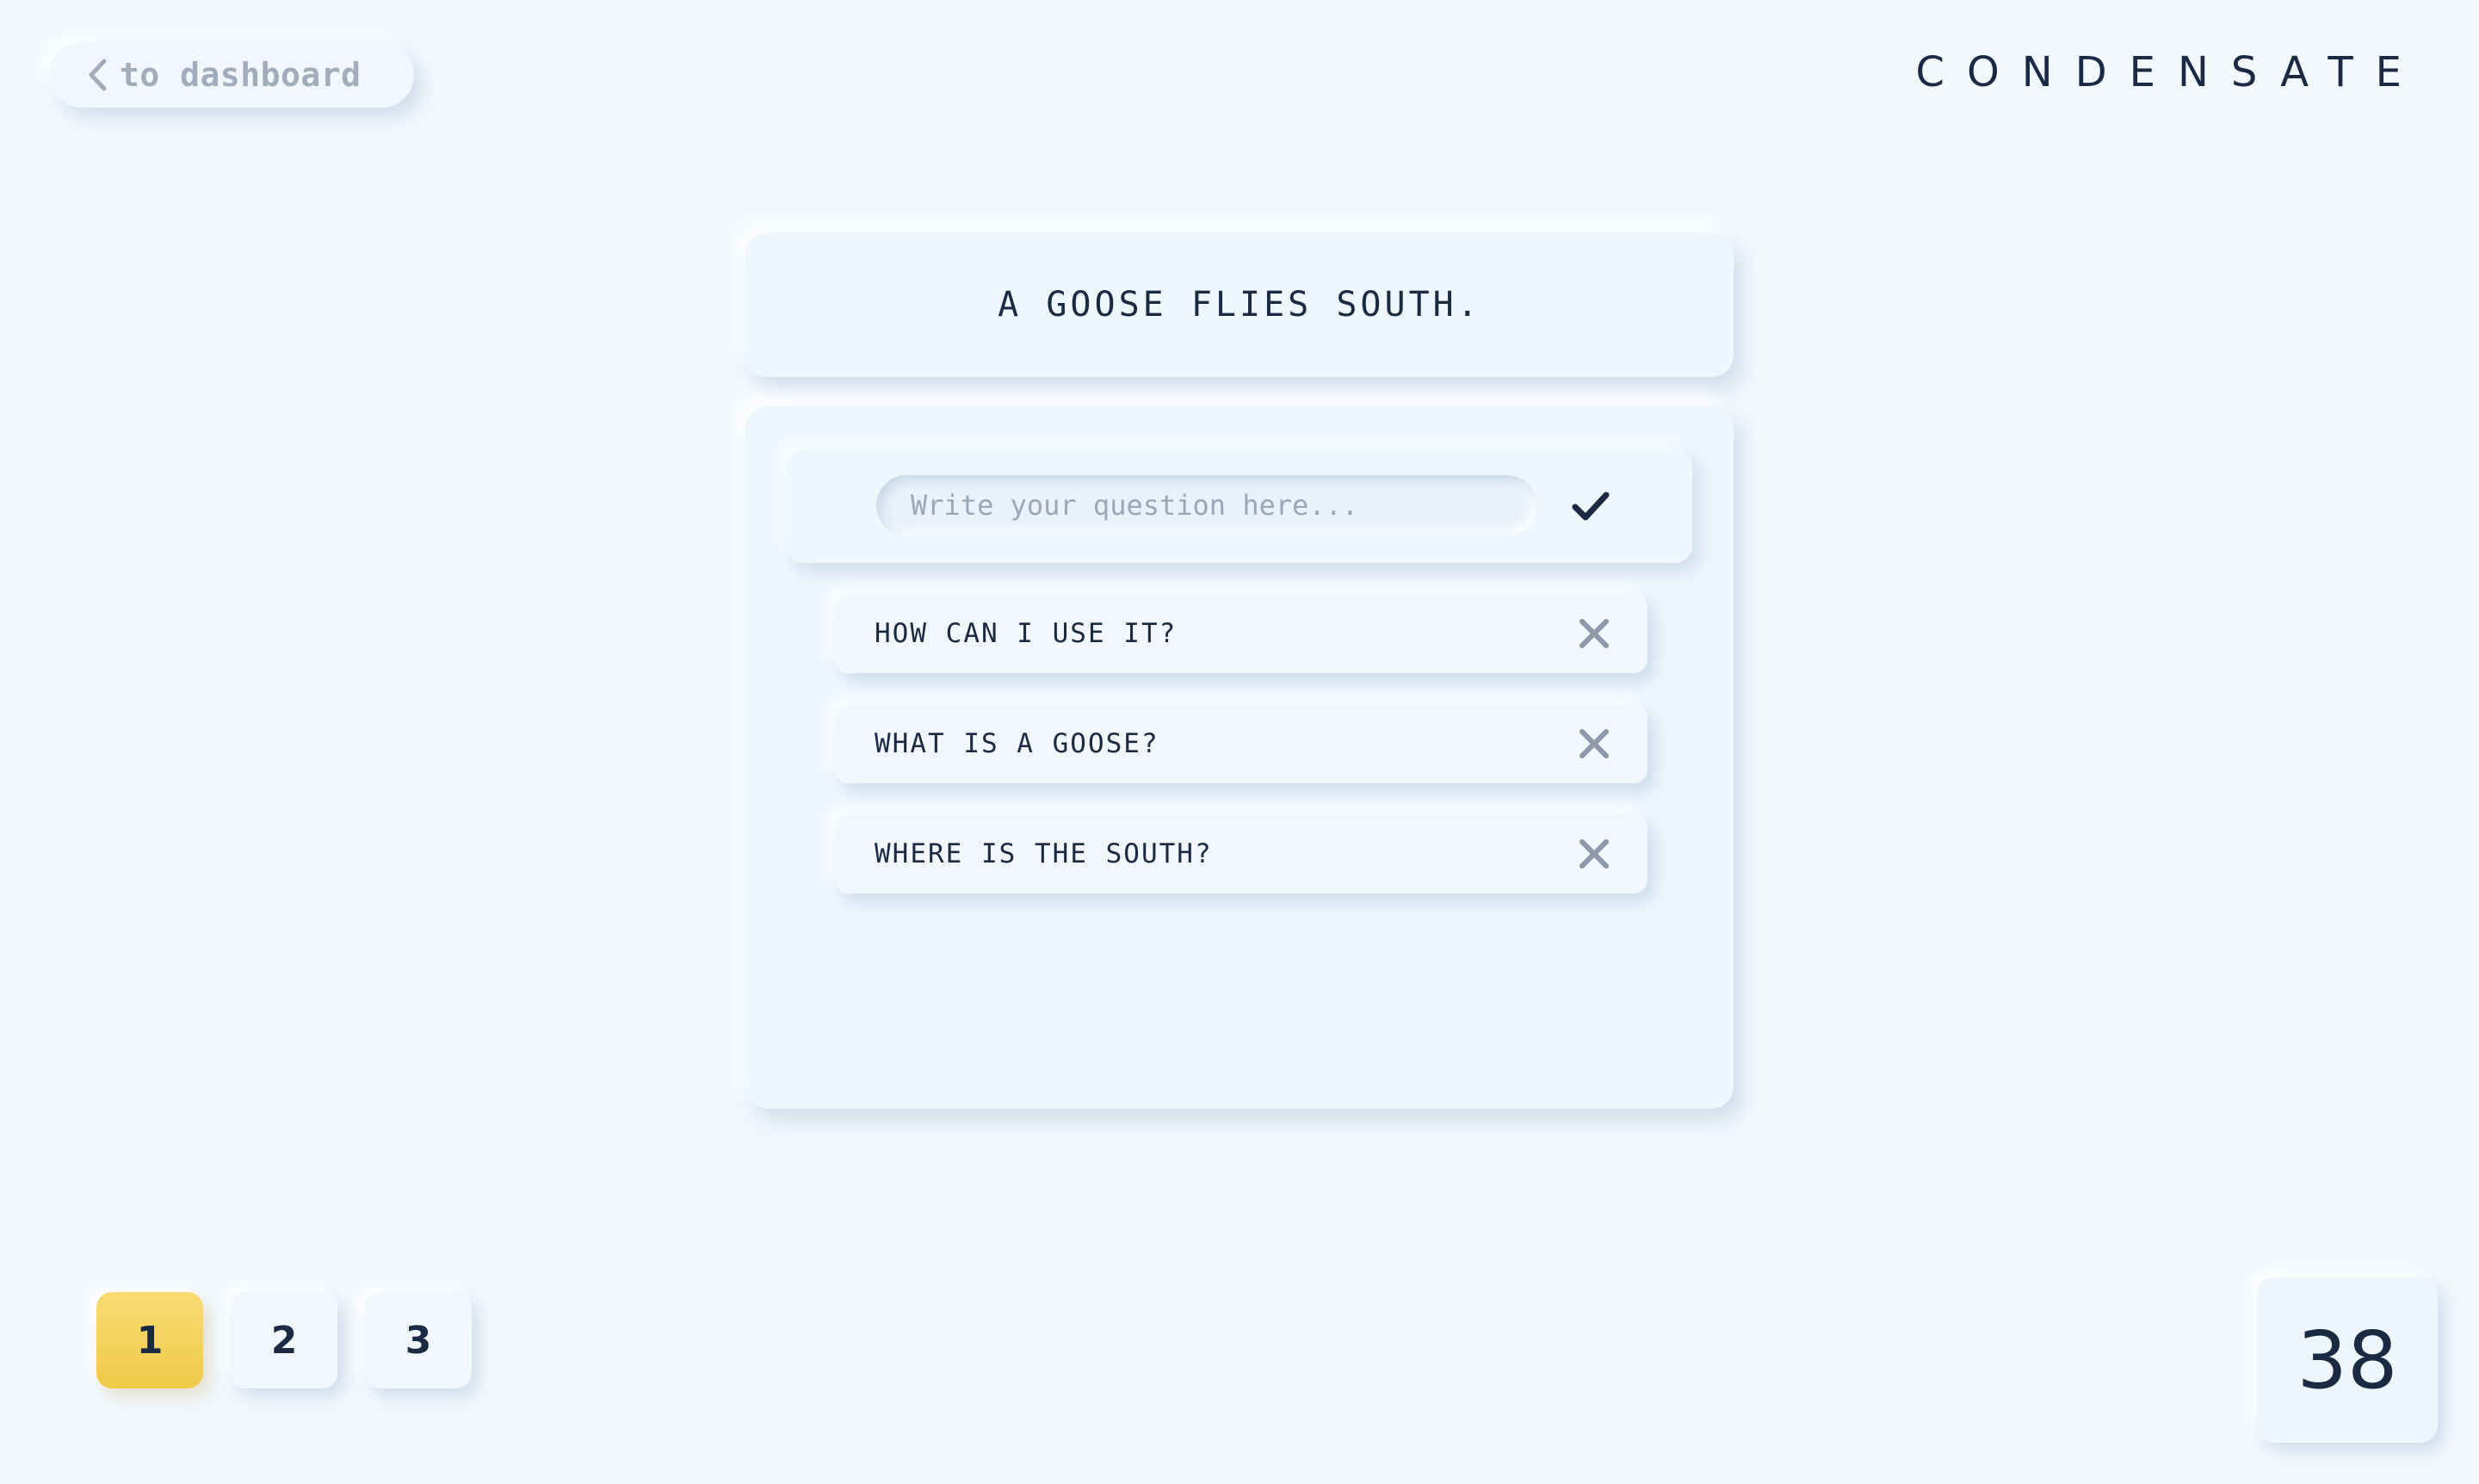  Describe the element at coordinates (98, 75) in the screenshot. I see `chevron-left-icon` at that location.